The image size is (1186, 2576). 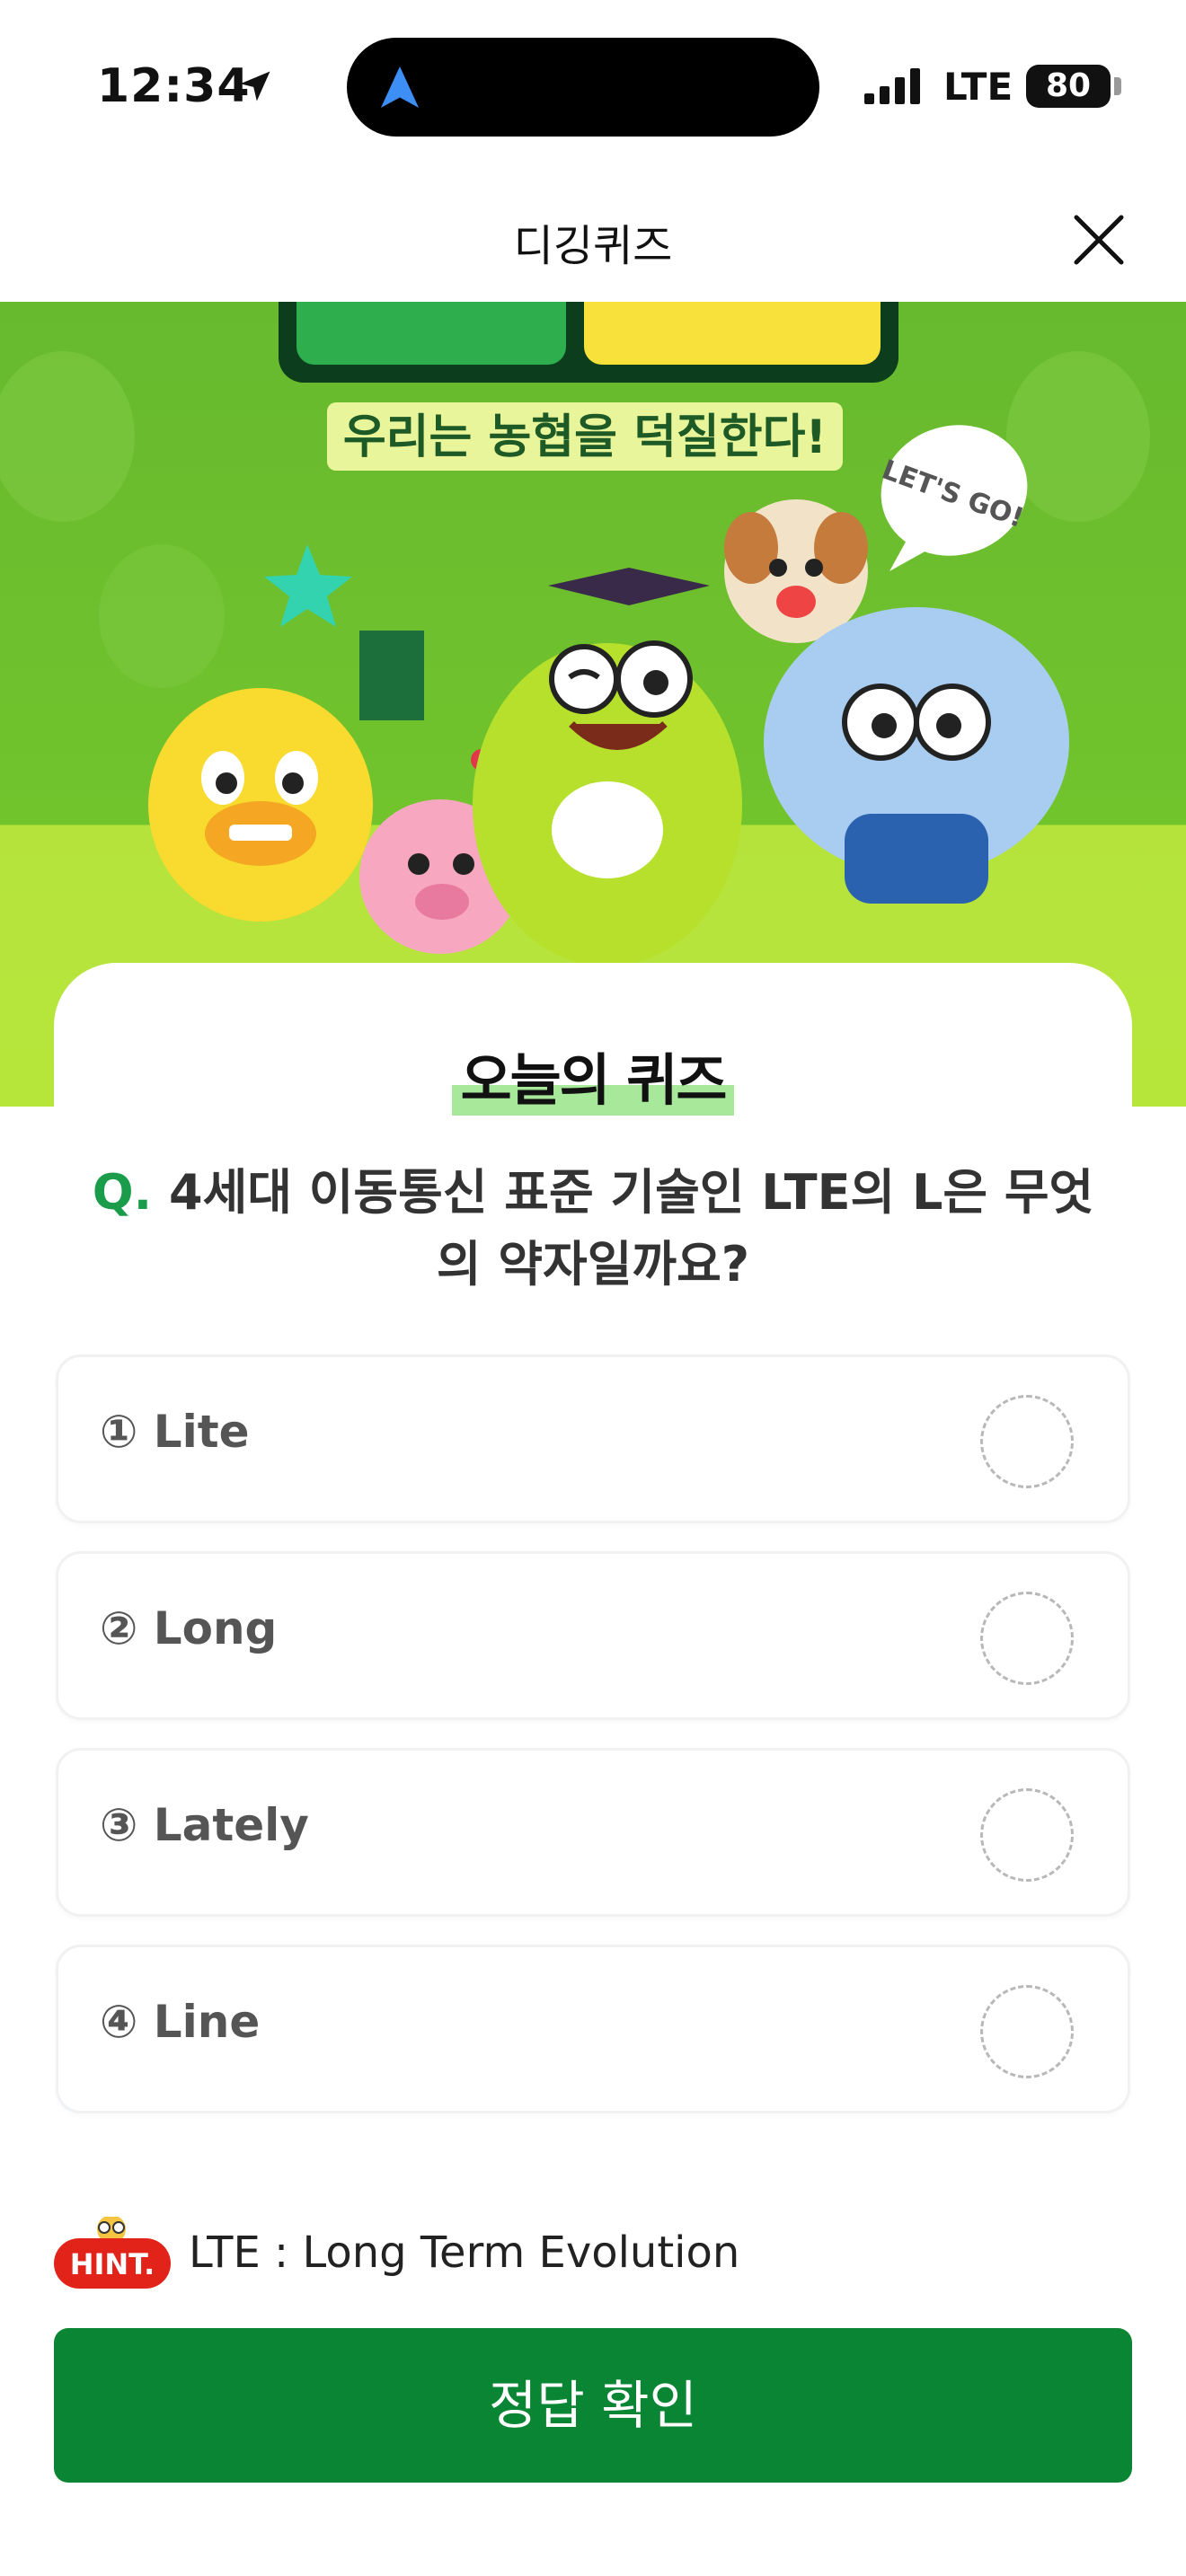 What do you see at coordinates (175, 1432) in the screenshot?
I see `option-label: ① Lite` at bounding box center [175, 1432].